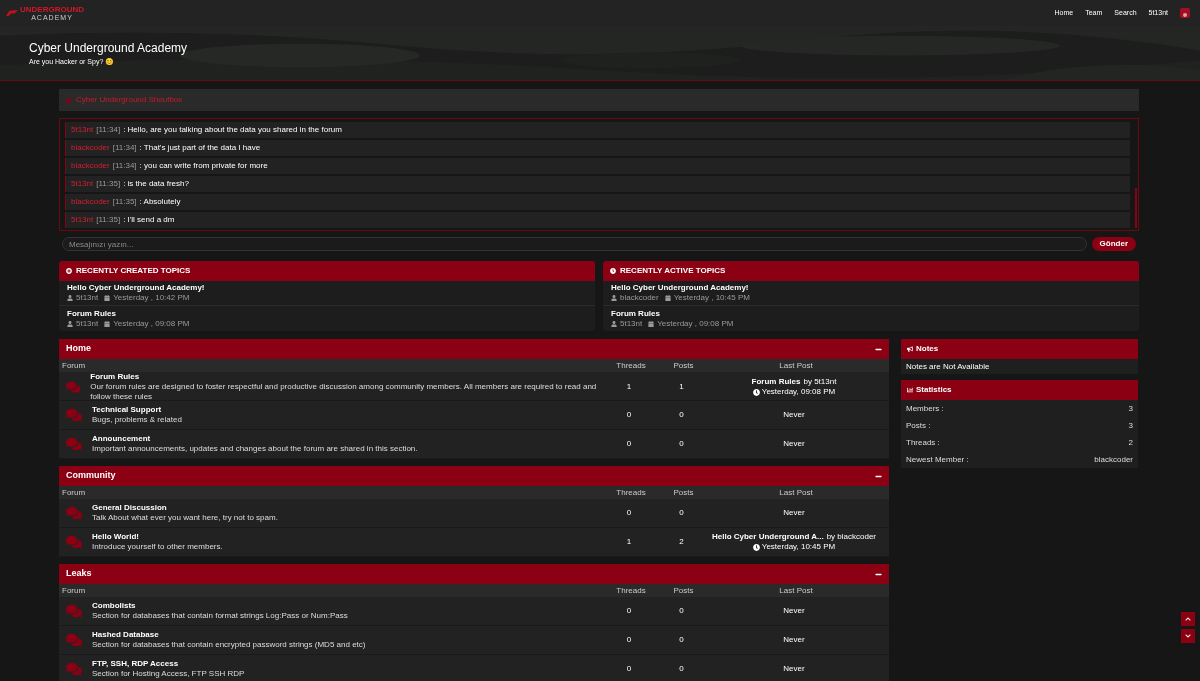 The image size is (1200, 681). I want to click on stat-label: Posts :, so click(918, 425).